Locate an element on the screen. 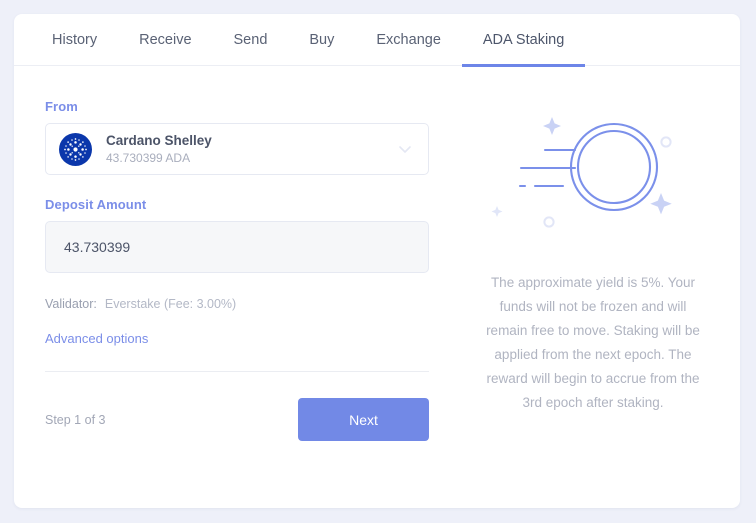 The image size is (756, 523). step-indicator: Step 1 of 3 is located at coordinates (75, 419).